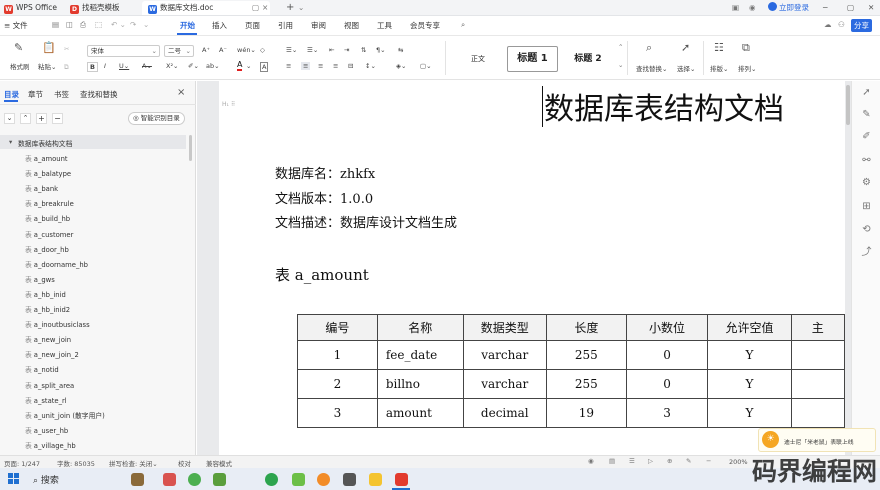 The width and height of the screenshot is (880, 490). I want to click on cloud-icon: ☁, so click(828, 24).